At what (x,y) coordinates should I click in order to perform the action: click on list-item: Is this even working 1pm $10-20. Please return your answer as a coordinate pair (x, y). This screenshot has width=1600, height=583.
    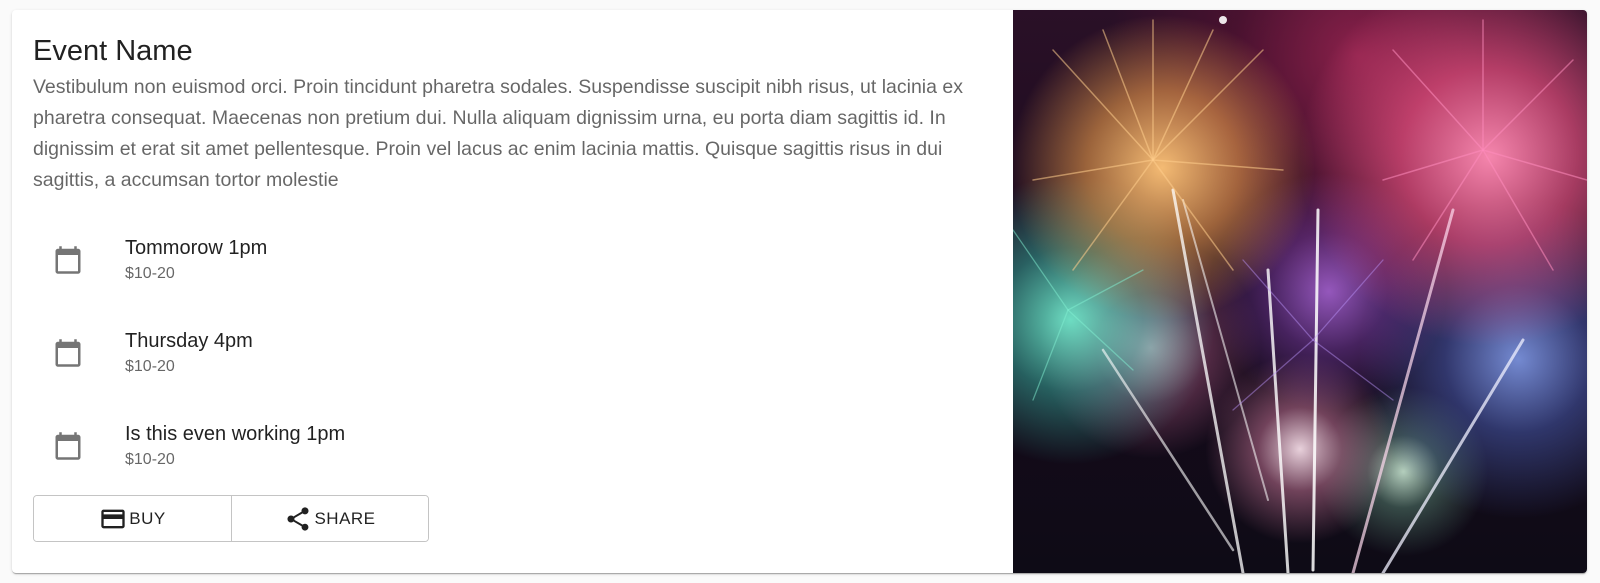
    Looking at the image, I should click on (483, 445).